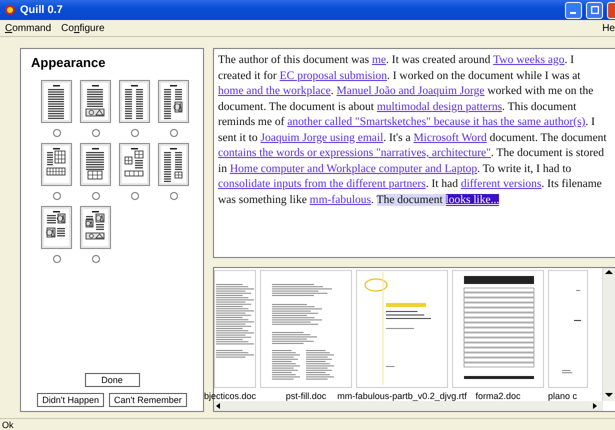 The height and width of the screenshot is (430, 615). I want to click on maximize-button, so click(594, 10).